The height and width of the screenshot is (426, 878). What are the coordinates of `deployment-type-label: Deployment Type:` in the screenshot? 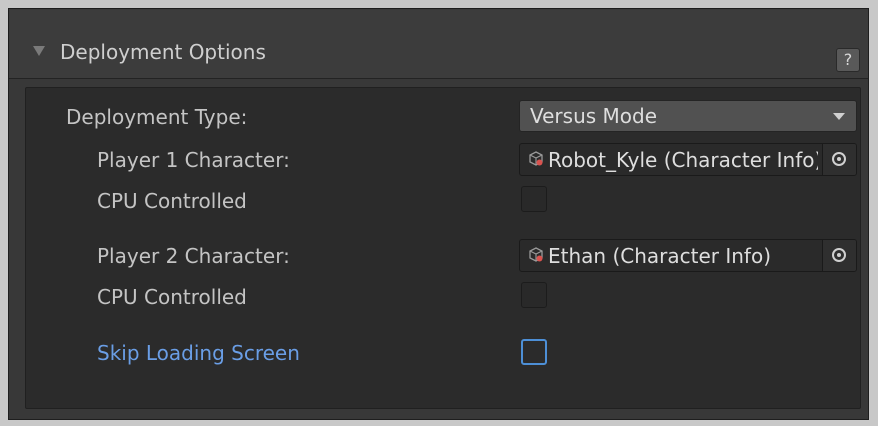 It's located at (157, 117).